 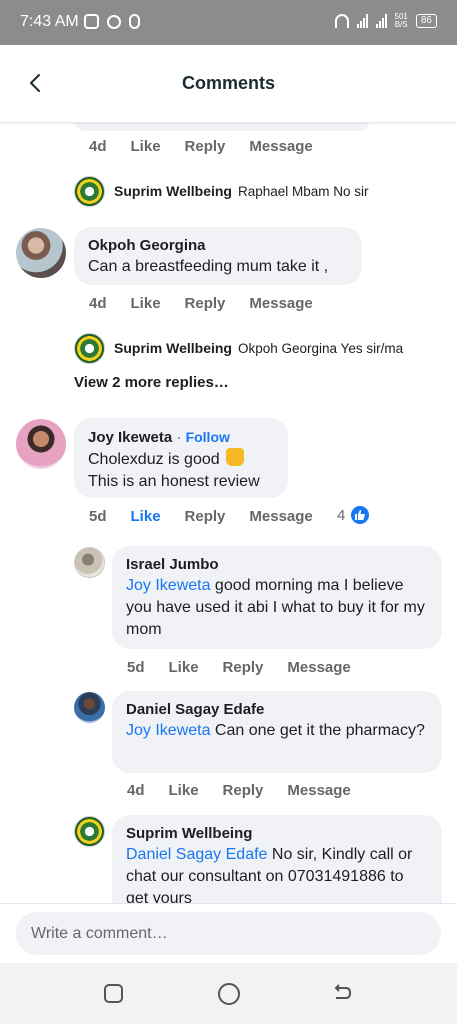 I want to click on reply-text: Okpoh Georgina Yes sir/ma, so click(x=320, y=348).